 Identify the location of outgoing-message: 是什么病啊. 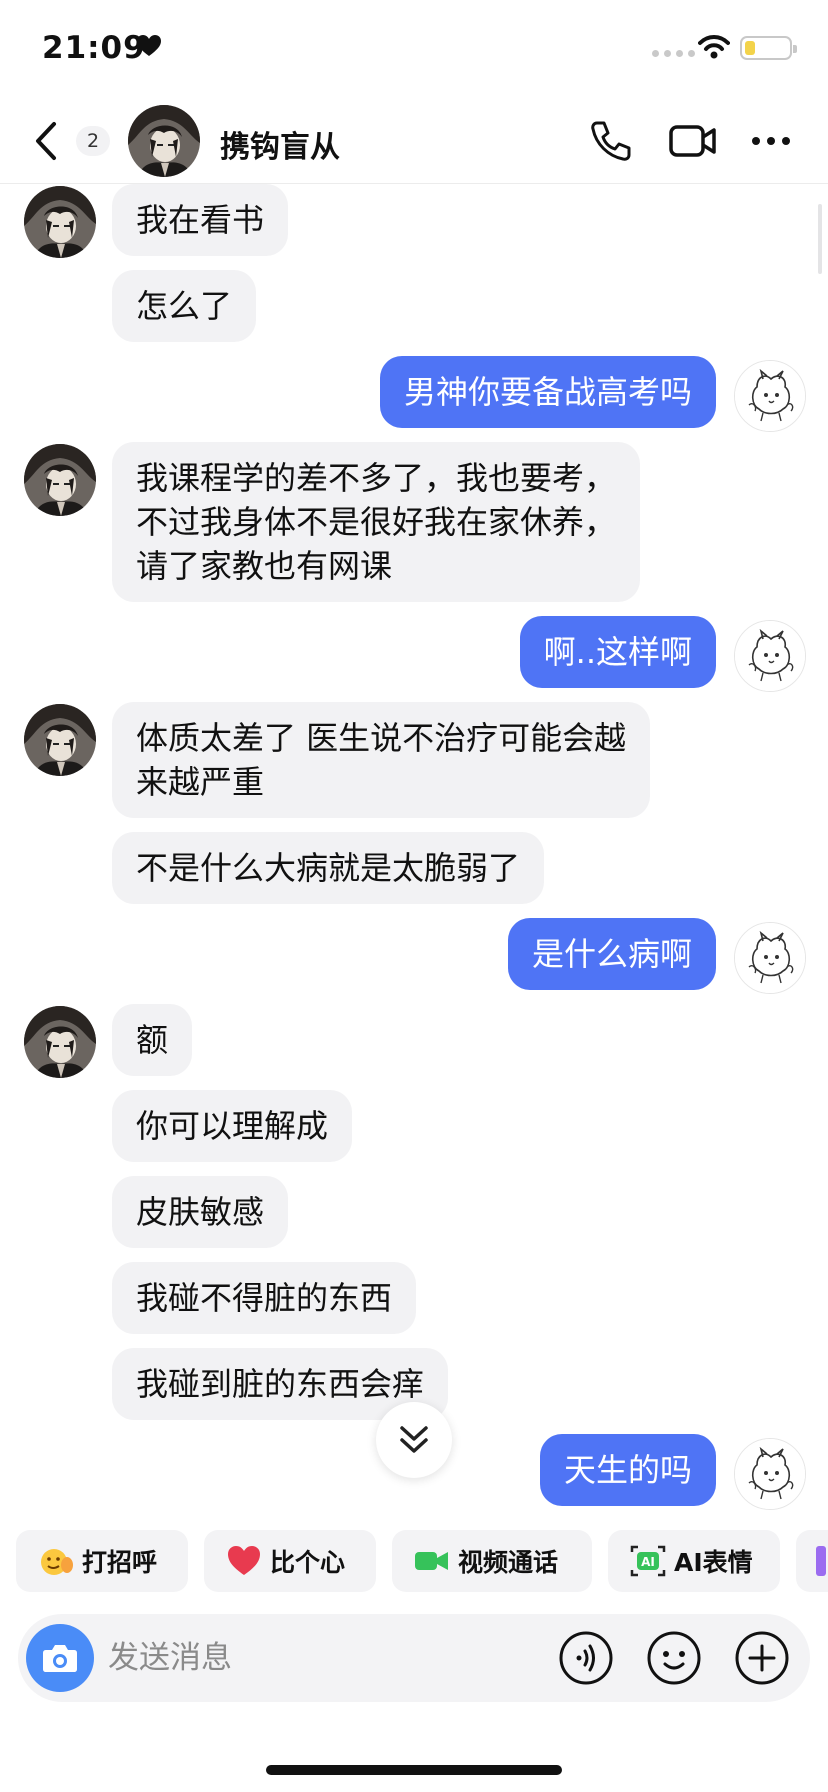
(611, 954).